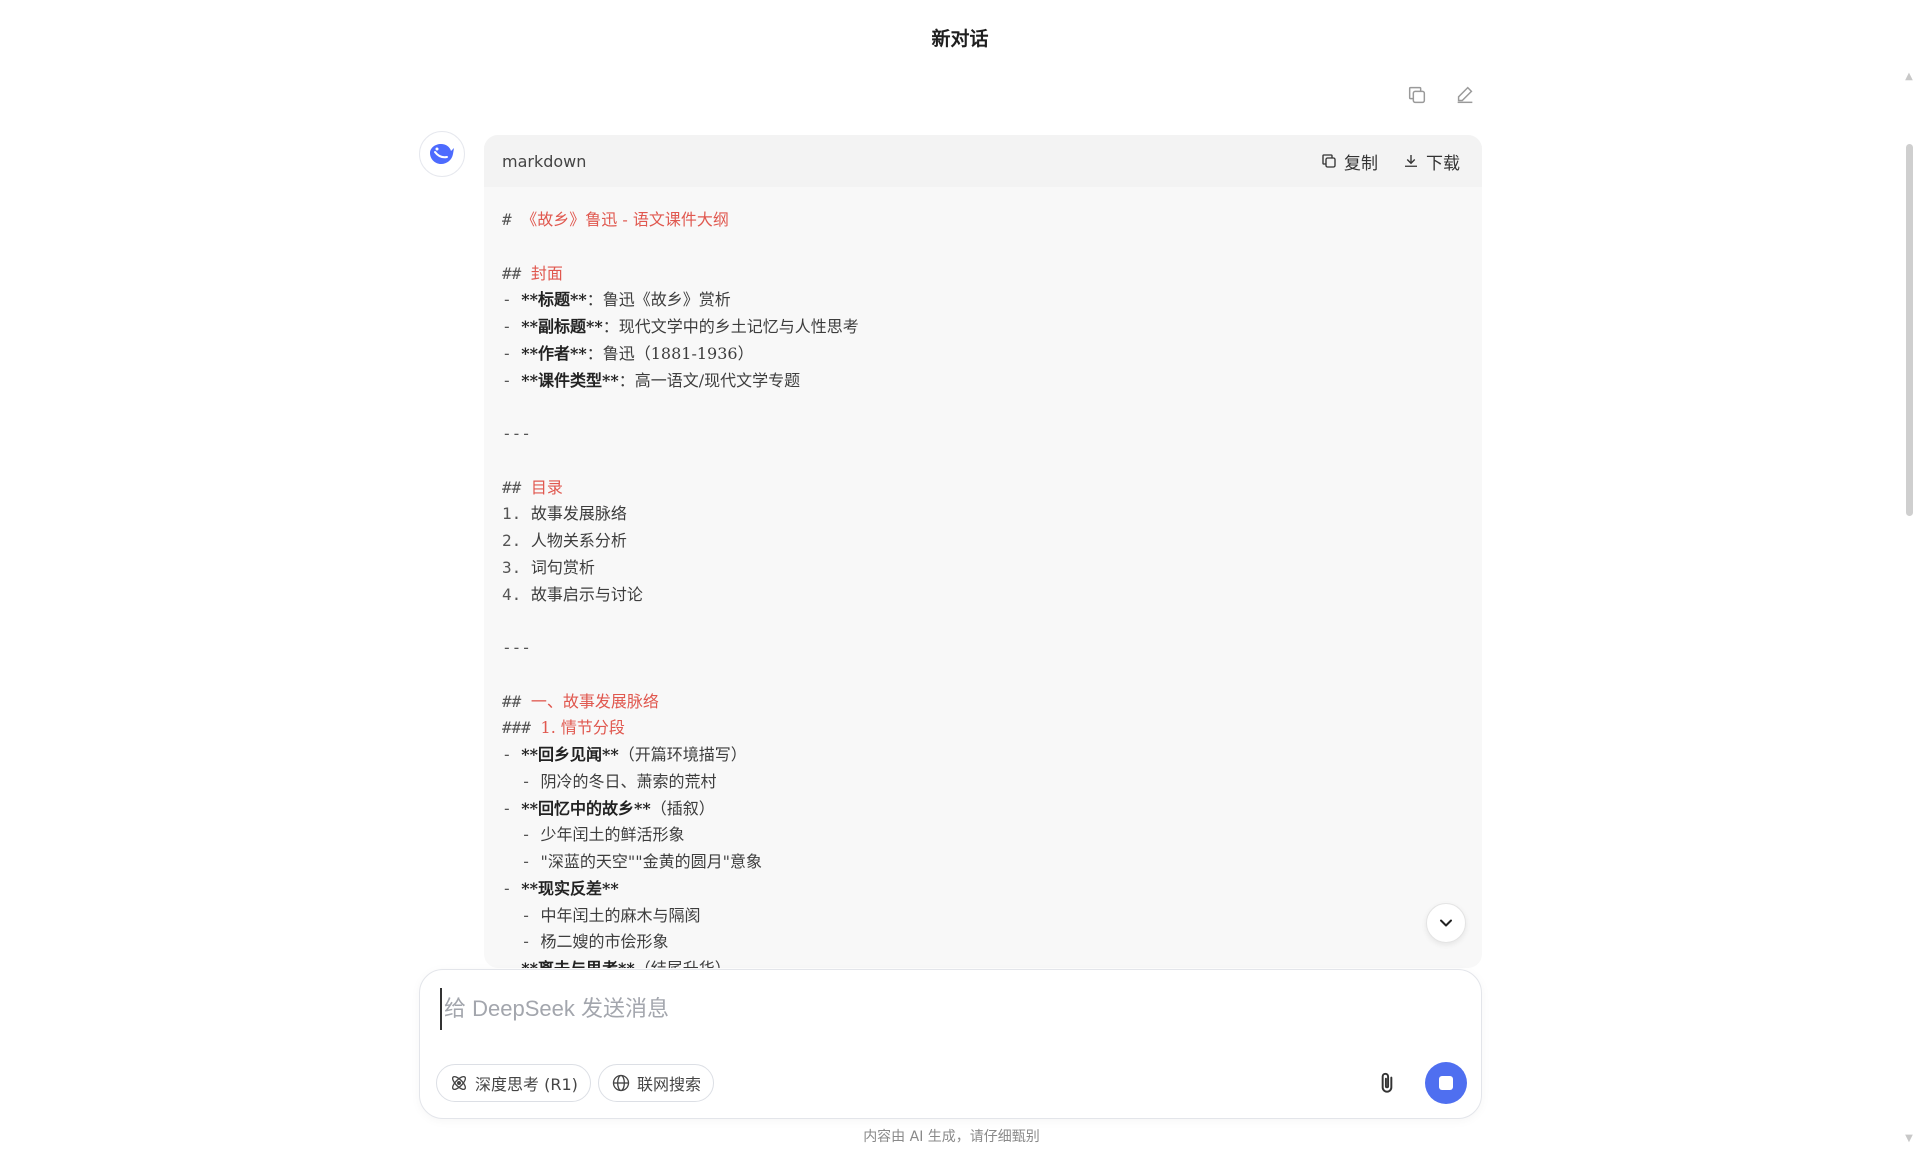 The height and width of the screenshot is (1149, 1920). What do you see at coordinates (951, 1137) in the screenshot?
I see `ai-disclaimer: 内容由 AI 生成，请仔细甄别` at bounding box center [951, 1137].